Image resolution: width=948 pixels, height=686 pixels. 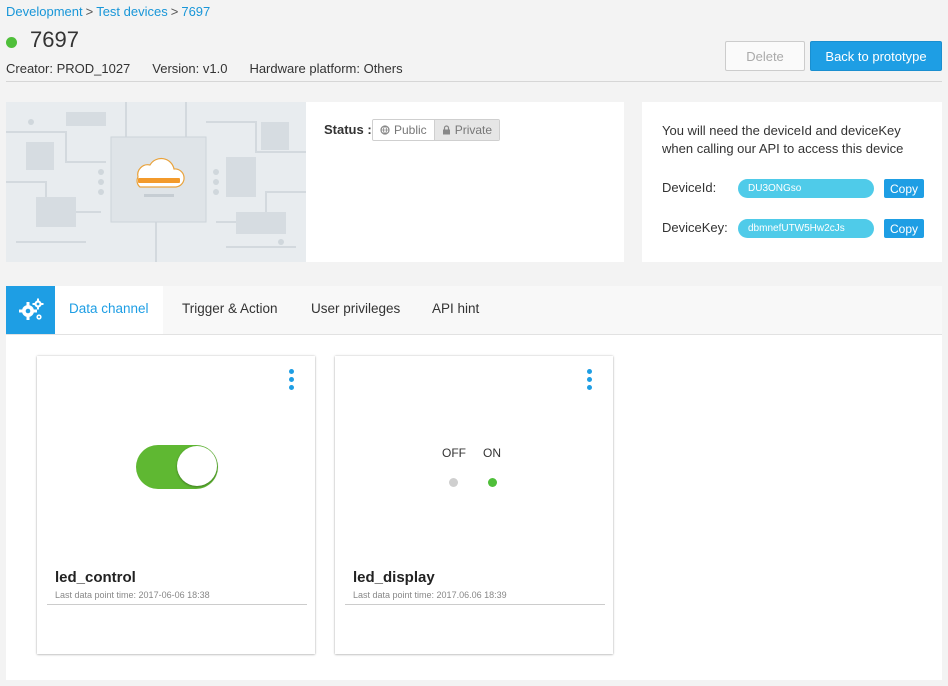 I want to click on channel-name: led_display, so click(x=394, y=577).